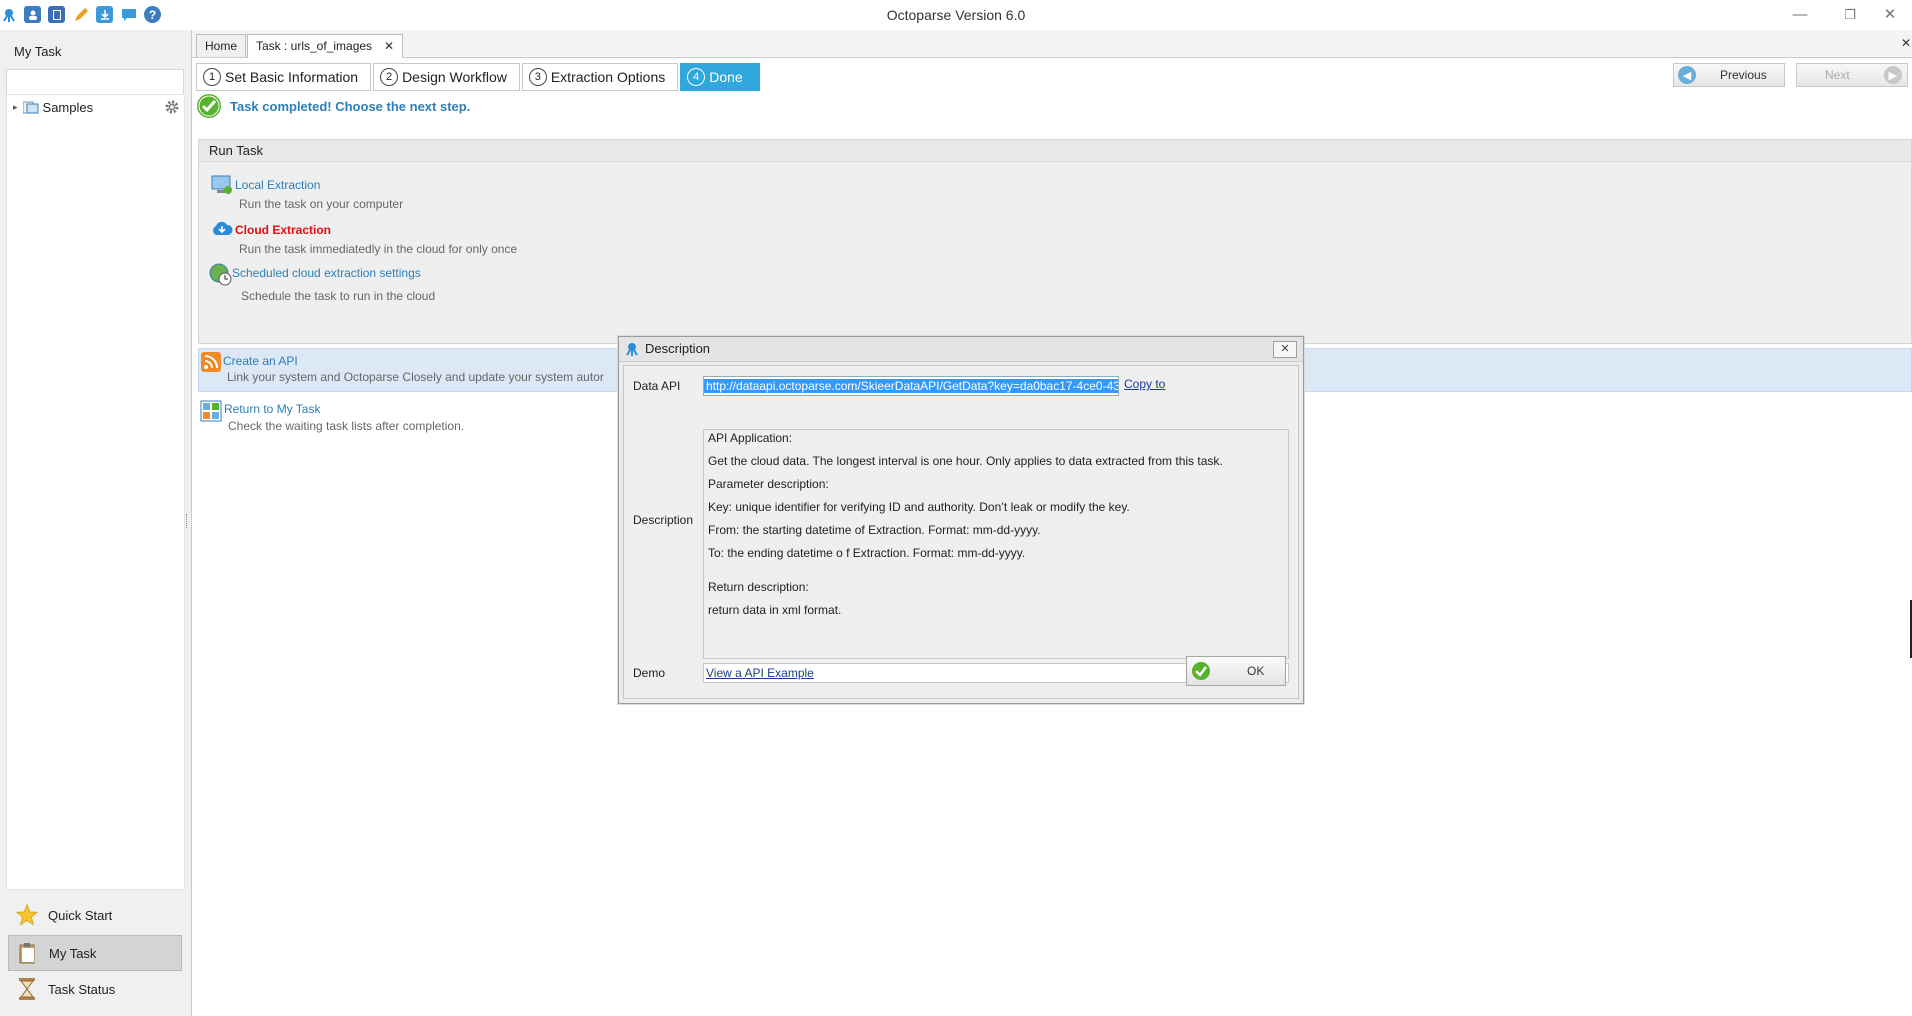 This screenshot has width=1912, height=1016. What do you see at coordinates (775, 610) in the screenshot?
I see `description-line: return data in xml format.` at bounding box center [775, 610].